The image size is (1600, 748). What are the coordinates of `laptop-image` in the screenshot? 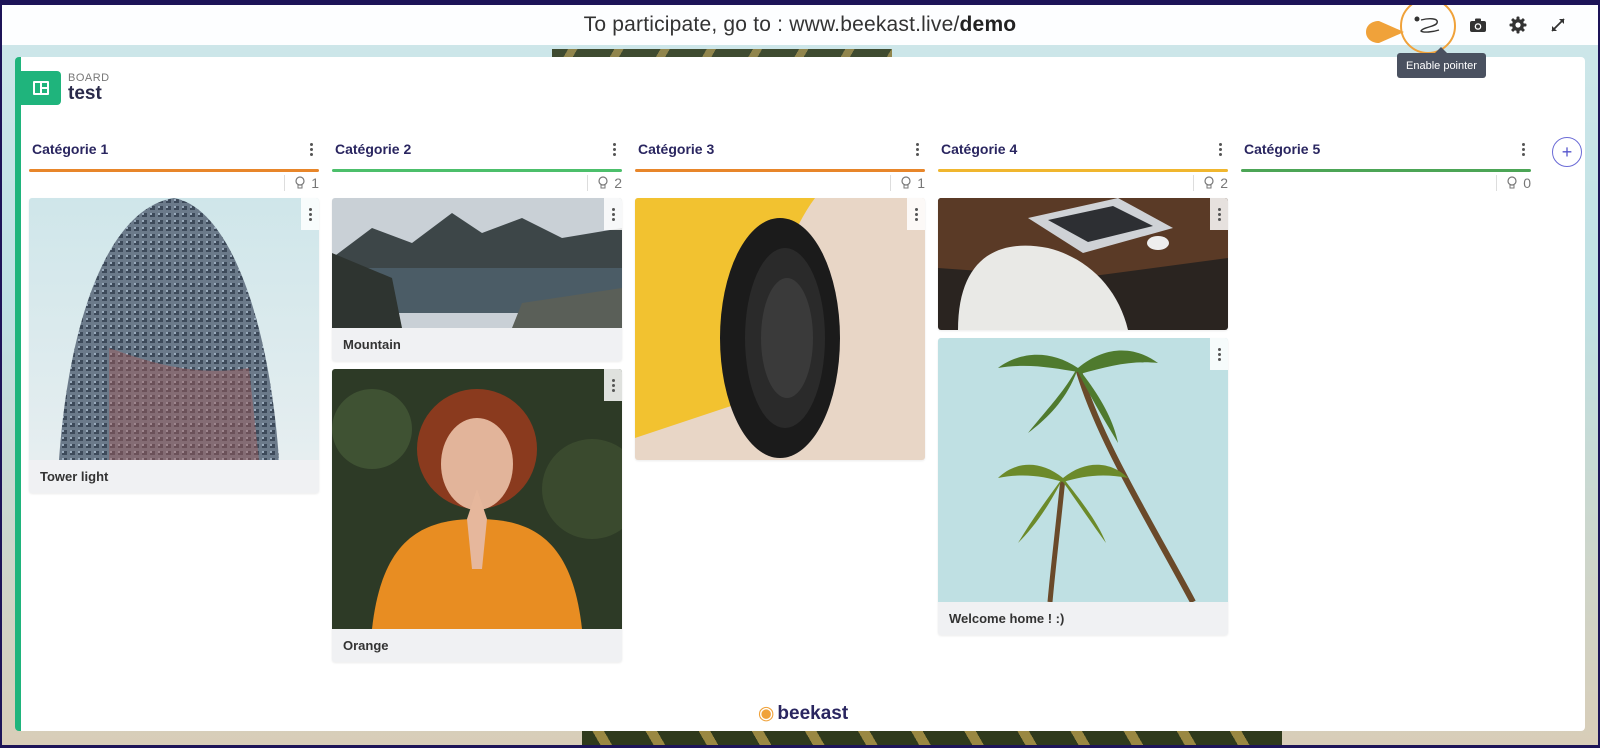 It's located at (1083, 264).